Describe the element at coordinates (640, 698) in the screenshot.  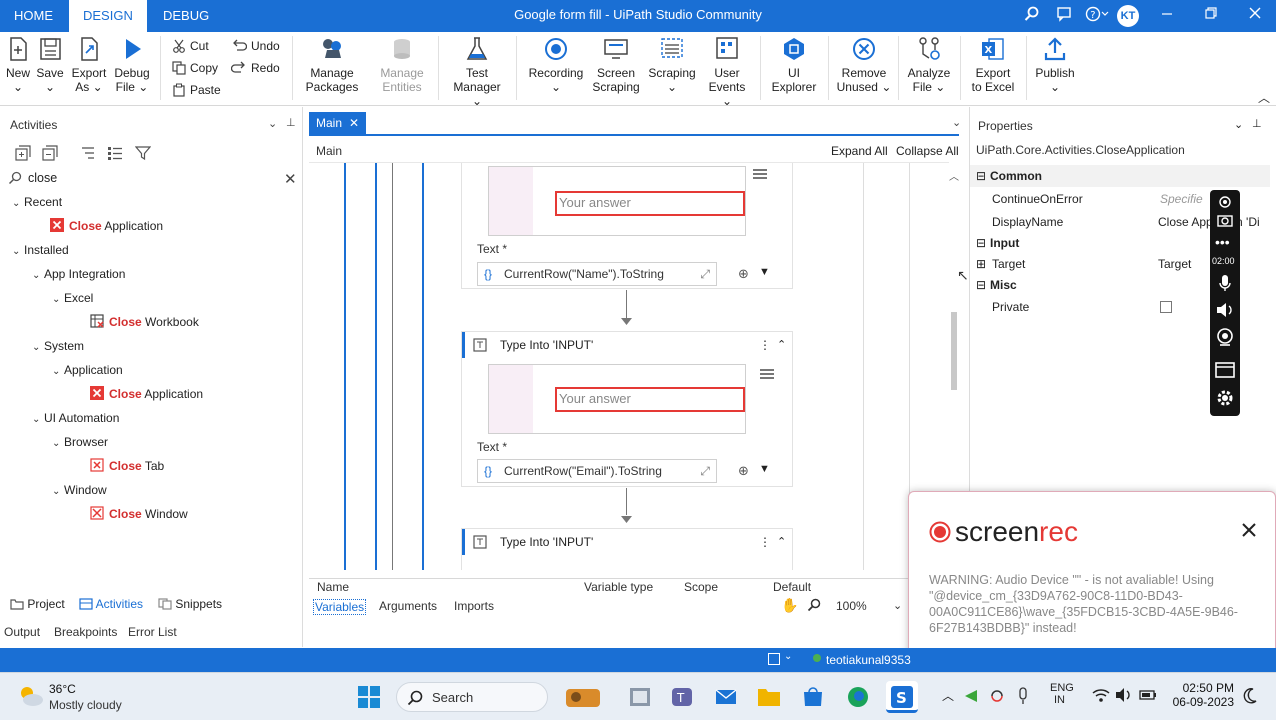
I see `taskbar-gallery-icon` at that location.